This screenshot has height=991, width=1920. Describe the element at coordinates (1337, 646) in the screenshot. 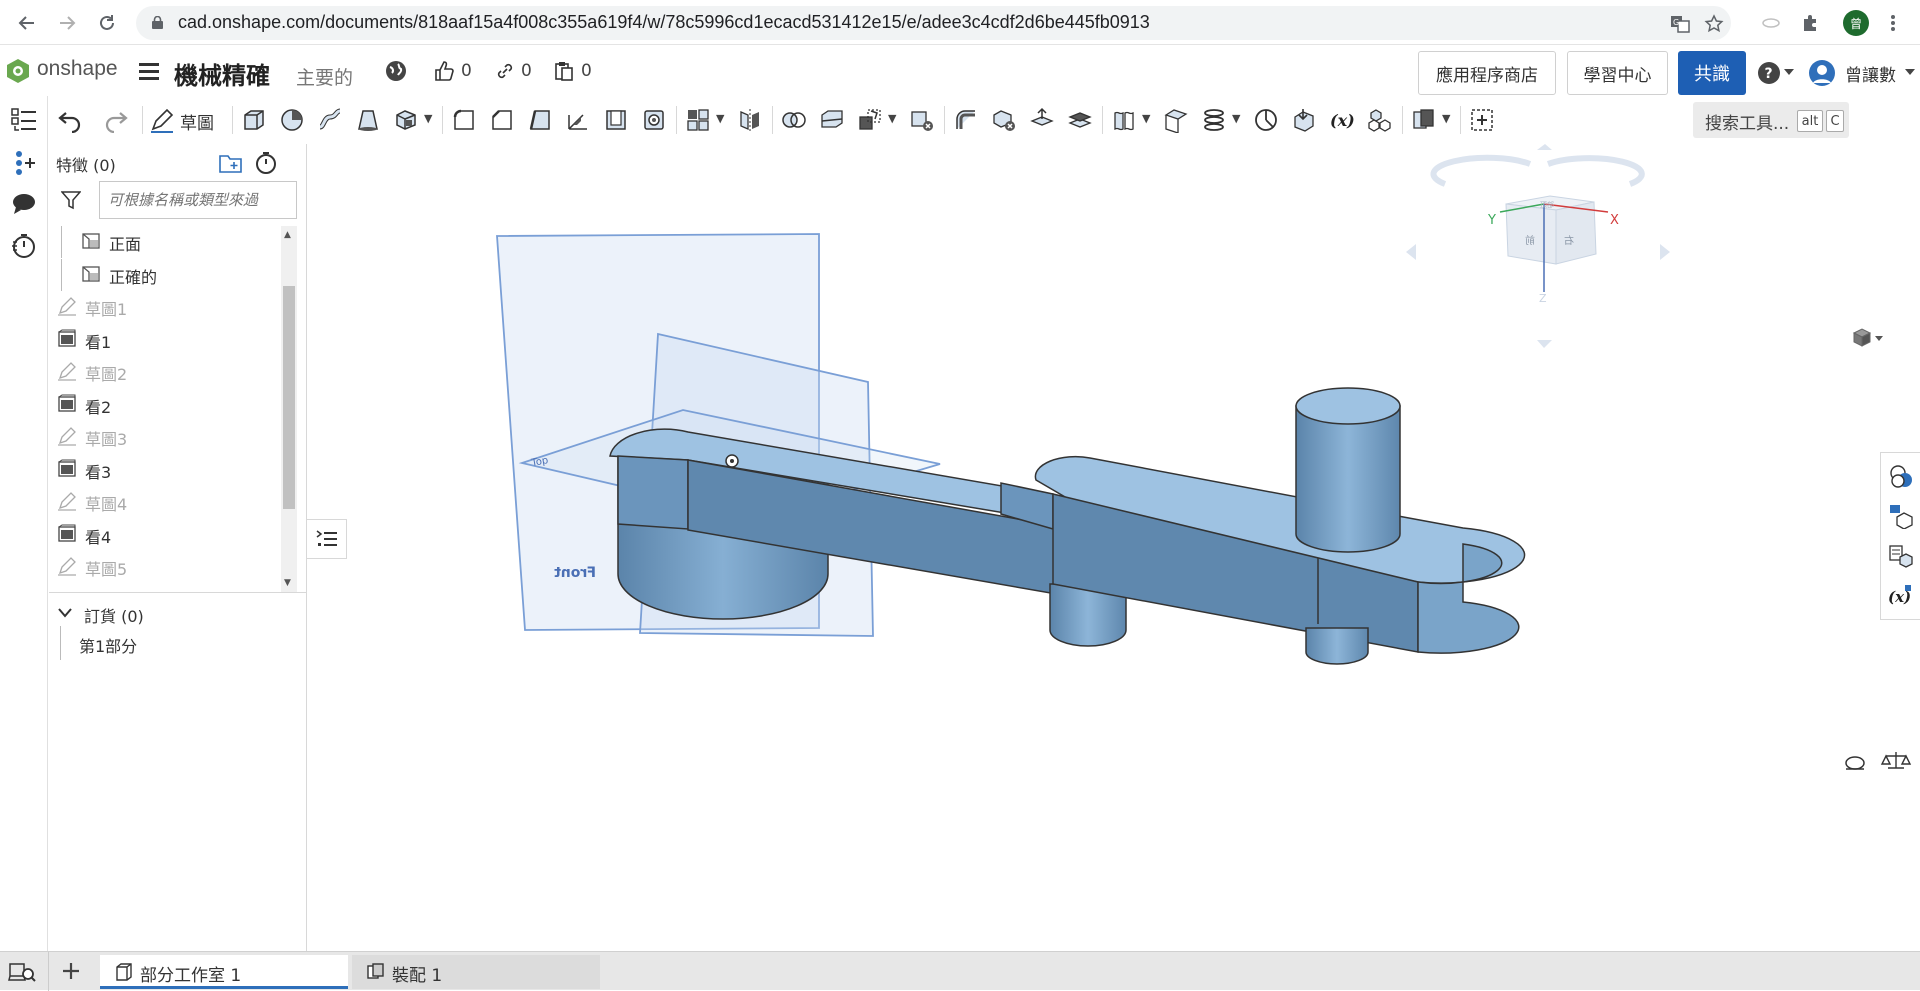

I see `bottom-right-cylinder` at that location.